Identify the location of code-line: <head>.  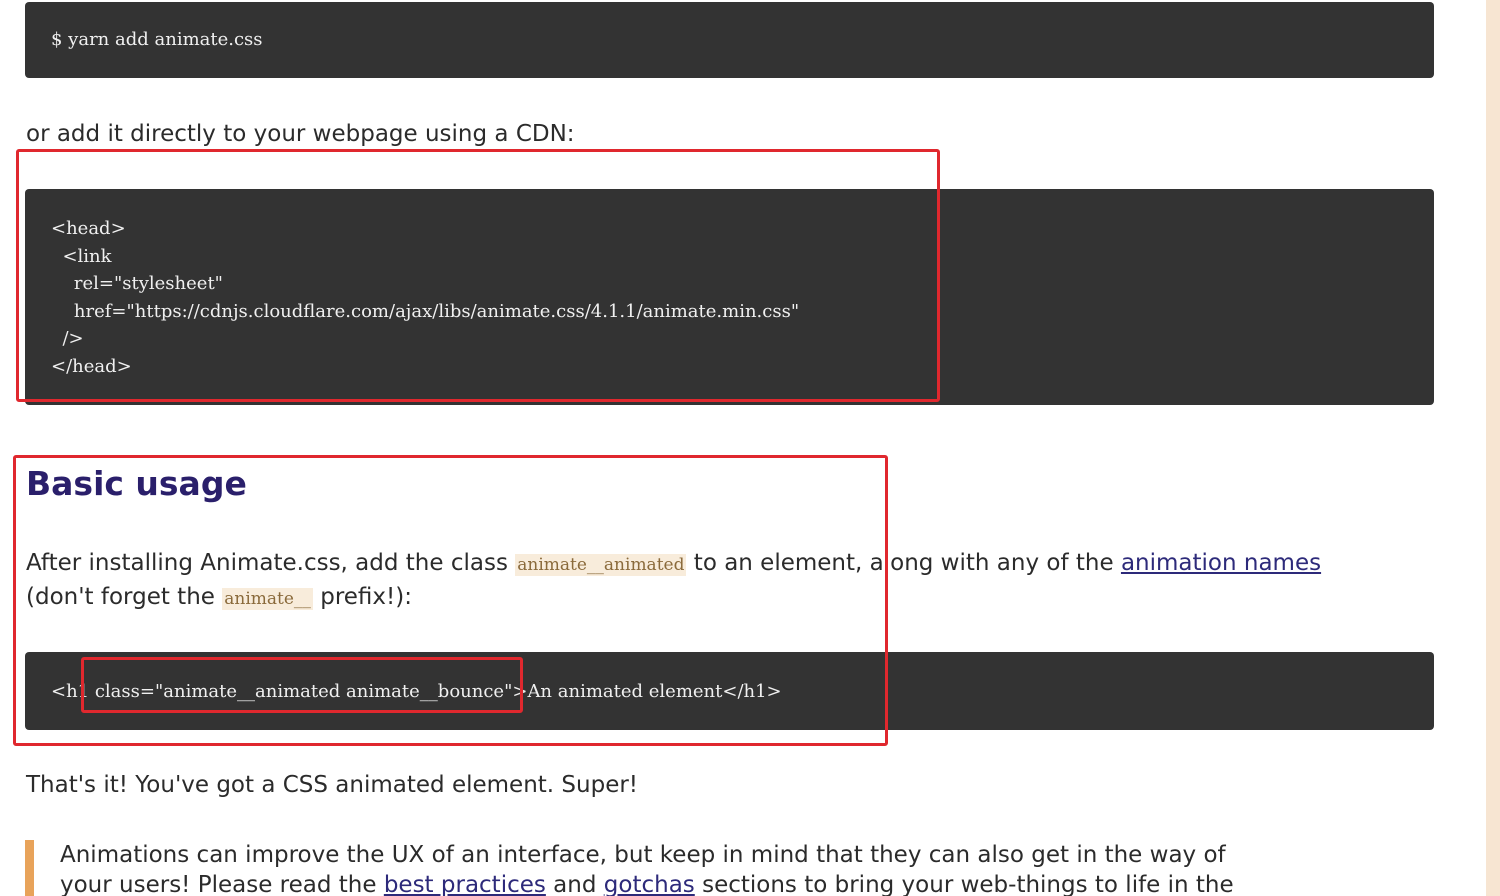
(88, 228).